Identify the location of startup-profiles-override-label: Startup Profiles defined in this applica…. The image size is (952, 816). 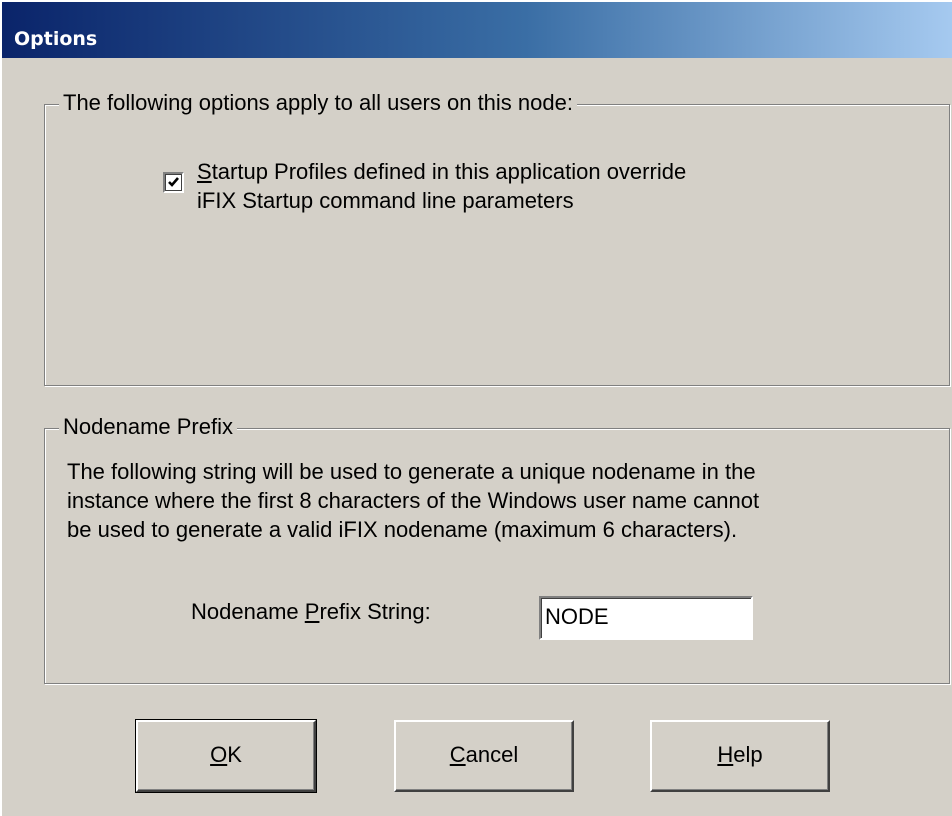
(441, 186).